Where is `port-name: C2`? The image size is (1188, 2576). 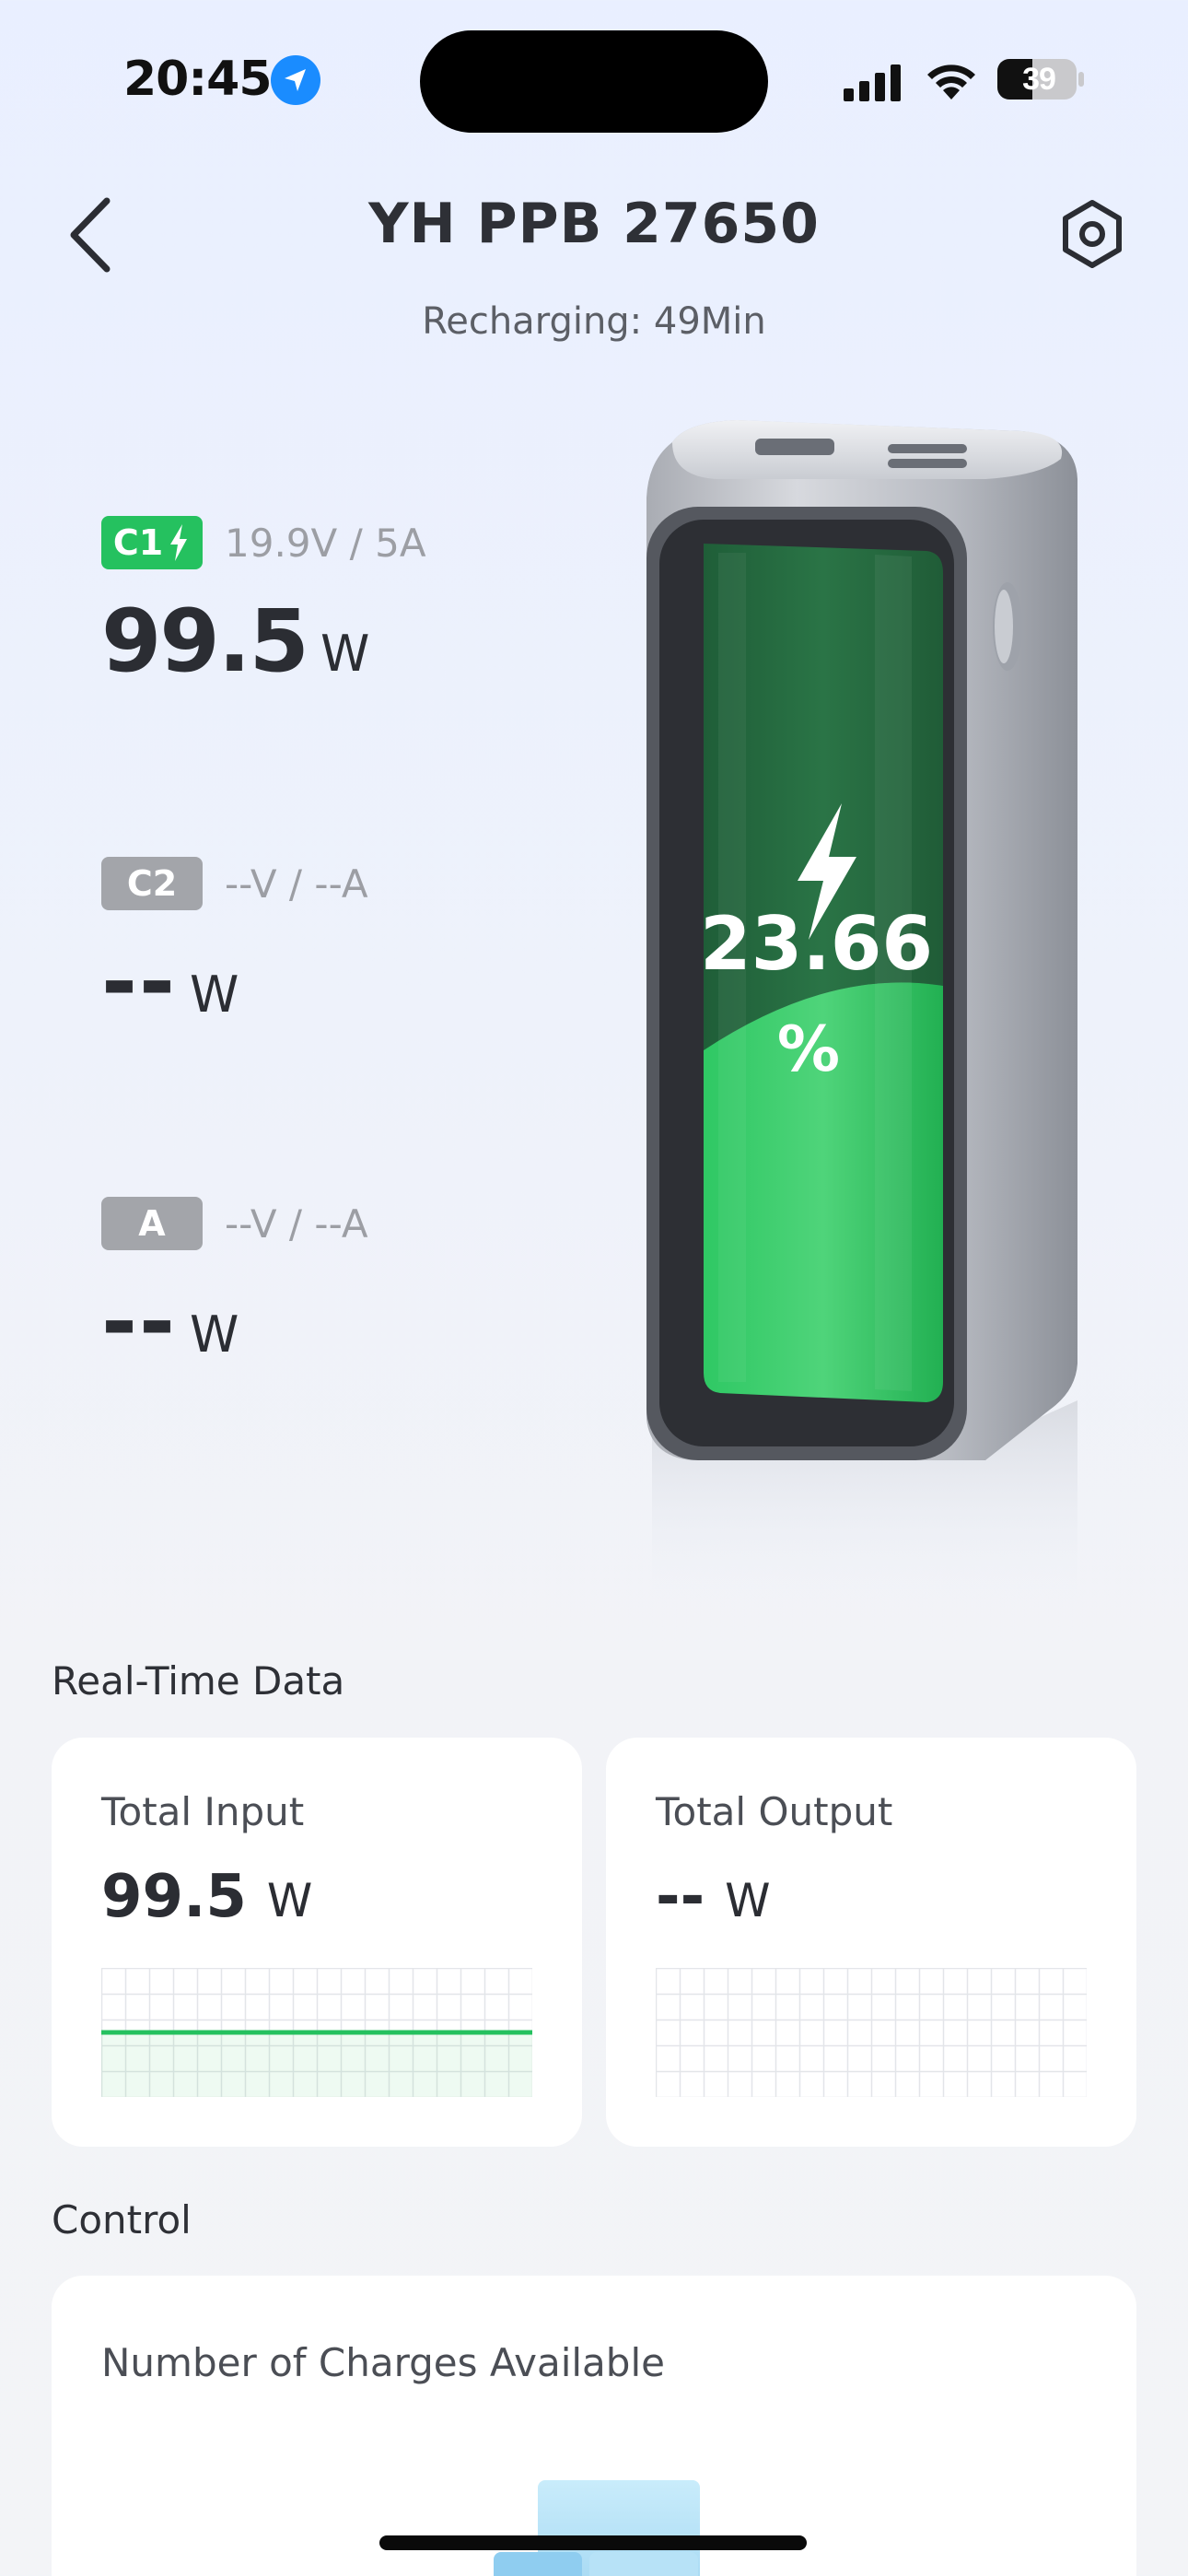 port-name: C2 is located at coordinates (152, 883).